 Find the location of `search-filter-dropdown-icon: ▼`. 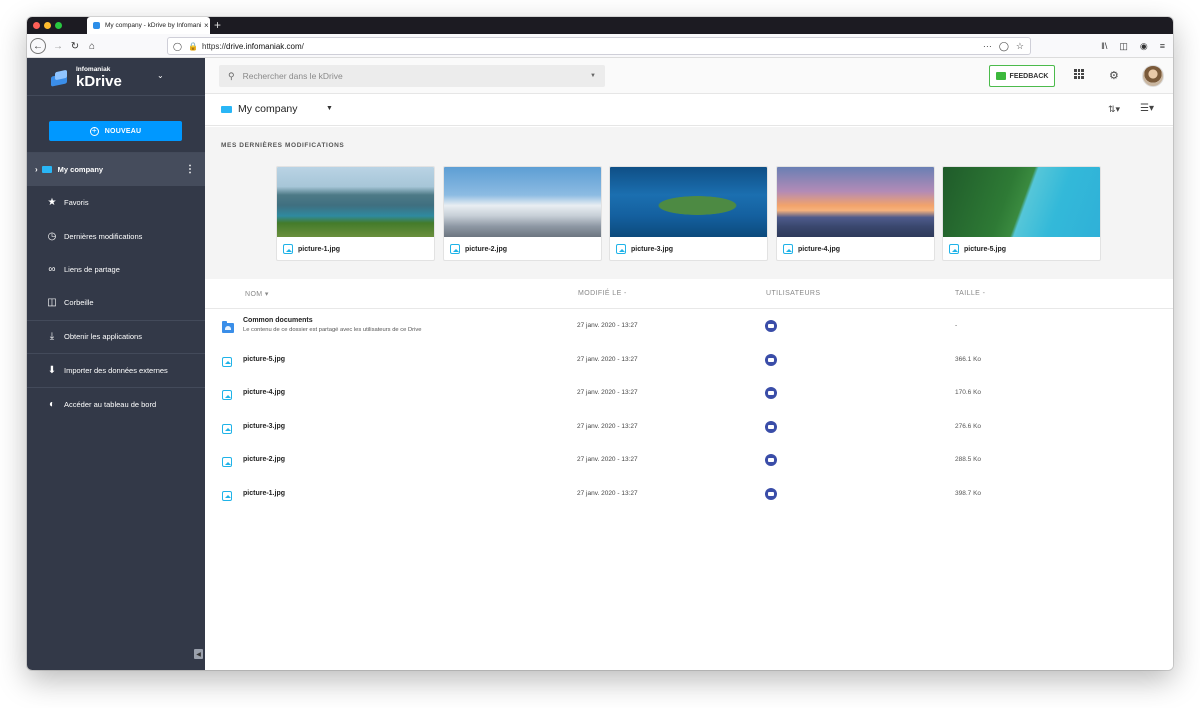

search-filter-dropdown-icon: ▼ is located at coordinates (593, 76).